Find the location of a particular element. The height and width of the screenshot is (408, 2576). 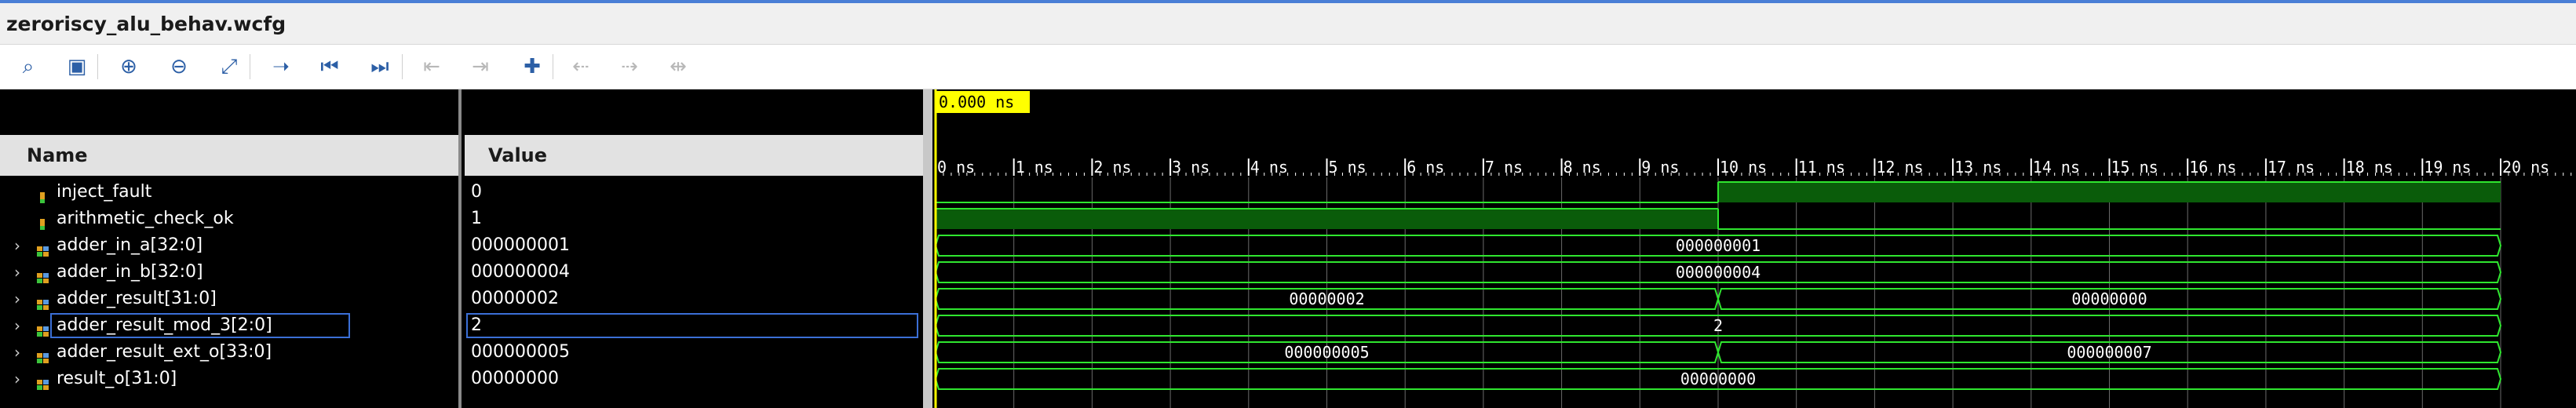

next-transition-icon: ⇥ is located at coordinates (481, 66).